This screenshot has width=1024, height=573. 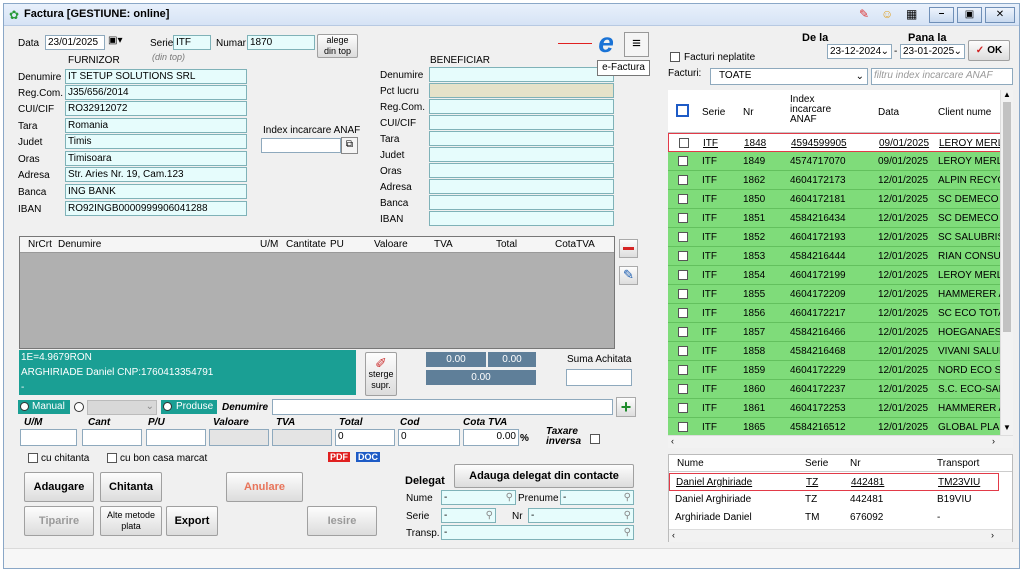 What do you see at coordinates (834, 518) in the screenshot?
I see `list-item: Arghiriade Daniel TM 676092 -` at bounding box center [834, 518].